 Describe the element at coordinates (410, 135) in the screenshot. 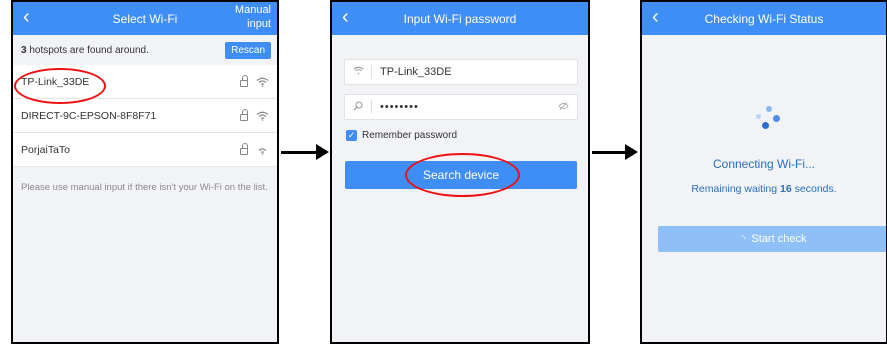

I see `remember-password-label: Remember password` at that location.